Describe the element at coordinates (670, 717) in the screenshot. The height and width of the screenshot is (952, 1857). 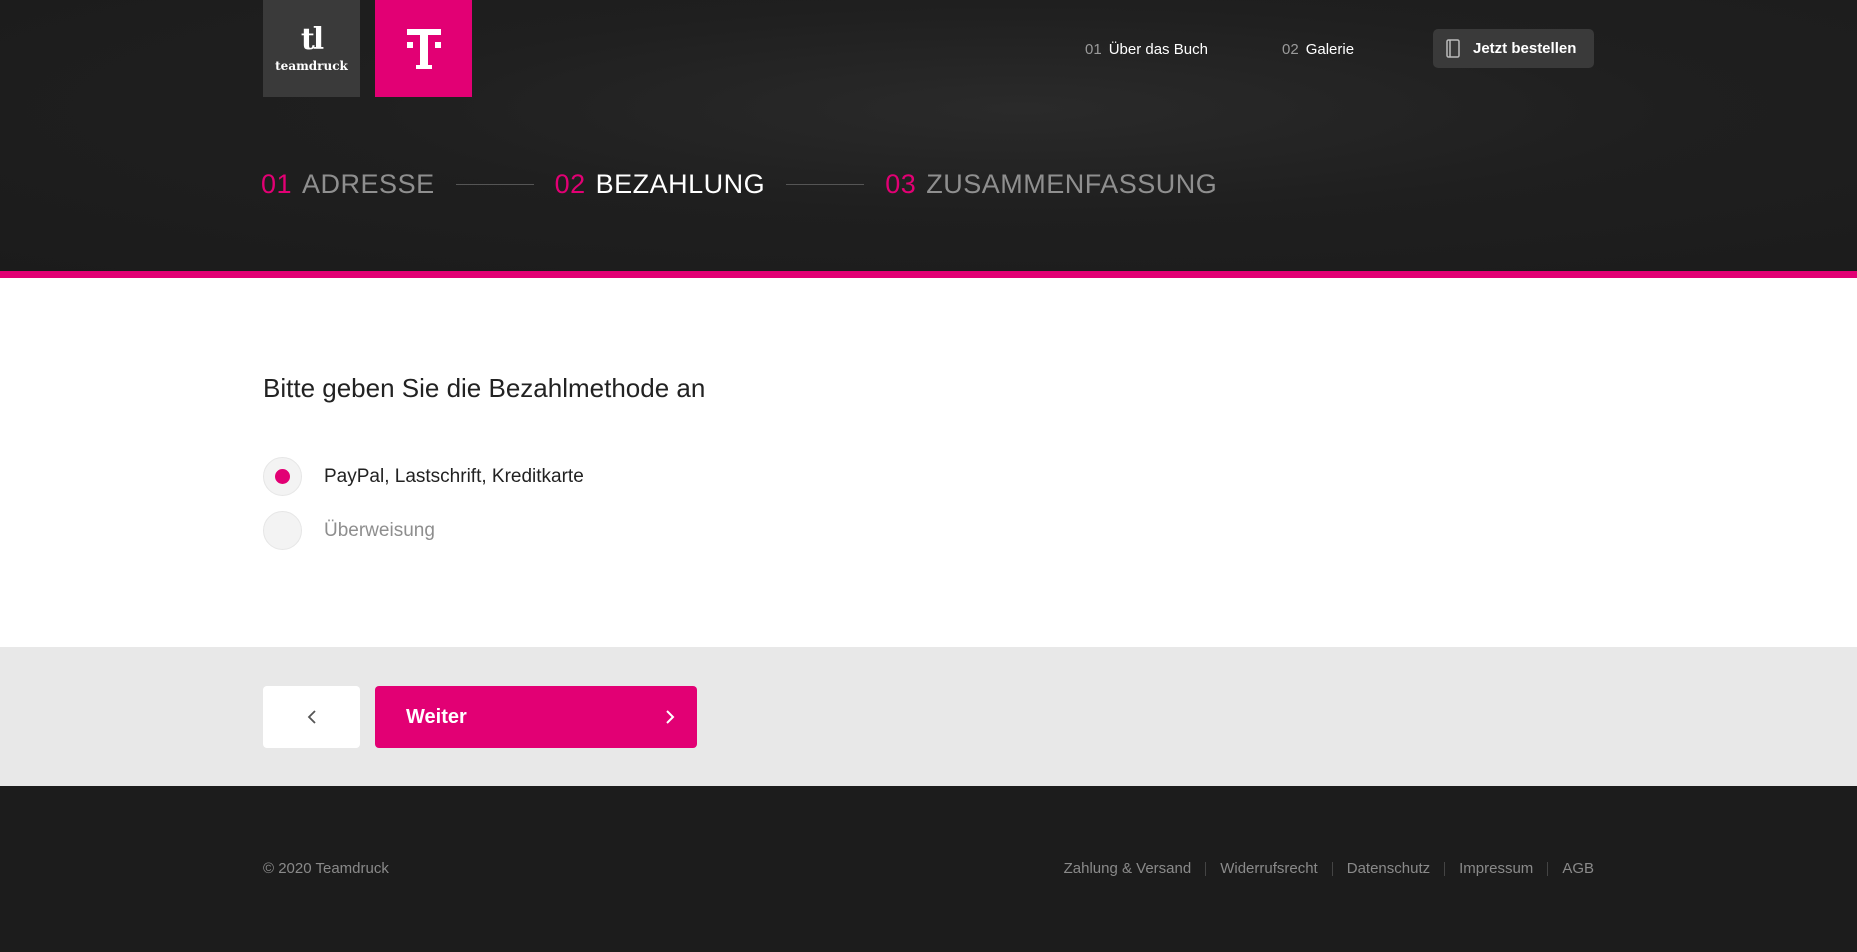
I see `chevron-right-icon` at that location.